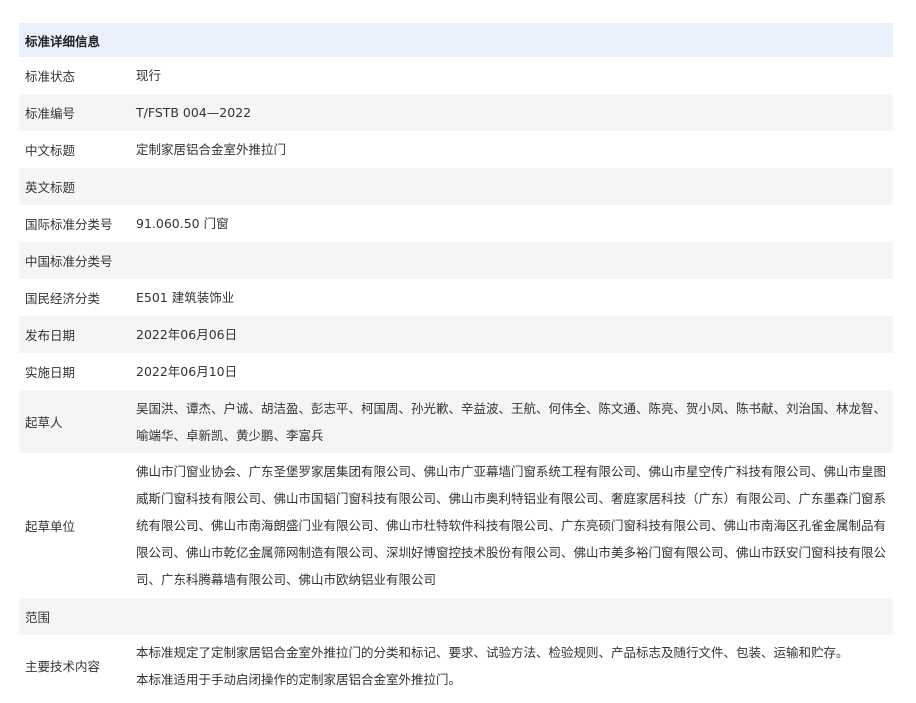 The image size is (916, 703). Describe the element at coordinates (38, 617) in the screenshot. I see `row-label: 范围` at that location.